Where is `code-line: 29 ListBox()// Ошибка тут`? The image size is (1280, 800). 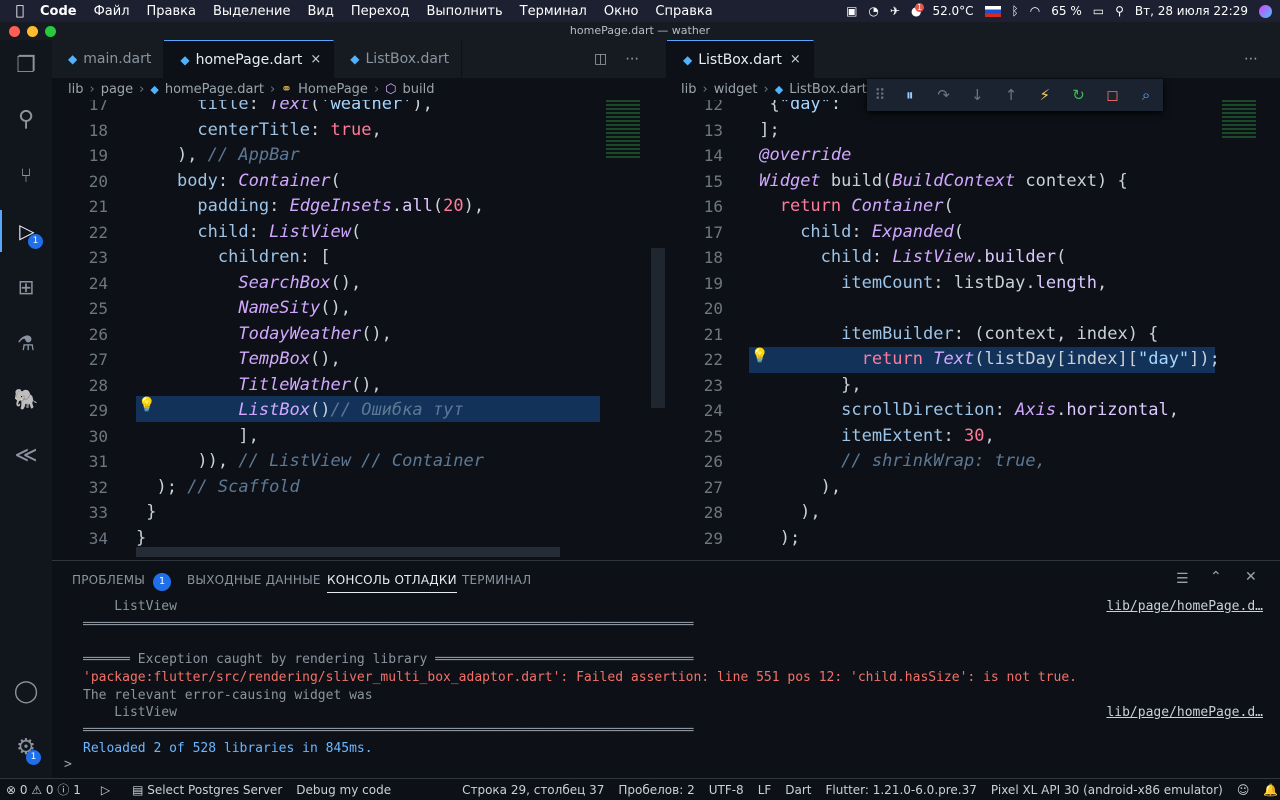
code-line: 29 ListBox()// Ошибка тут is located at coordinates (359, 411).